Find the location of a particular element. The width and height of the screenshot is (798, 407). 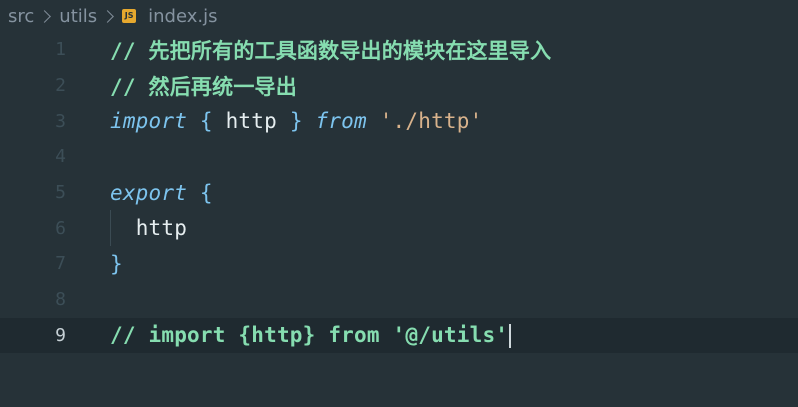

keyword-import: import is located at coordinates (149, 121).